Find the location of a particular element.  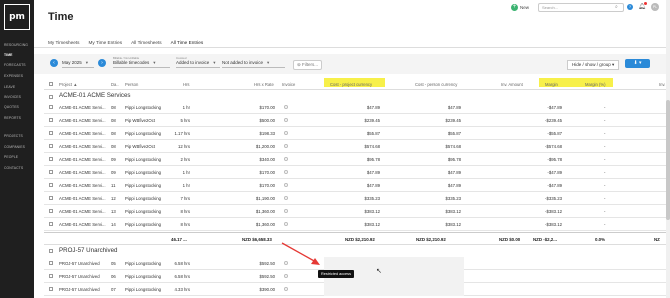

sidebar-item-resourcing: RESOURCING is located at coordinates (16, 45).